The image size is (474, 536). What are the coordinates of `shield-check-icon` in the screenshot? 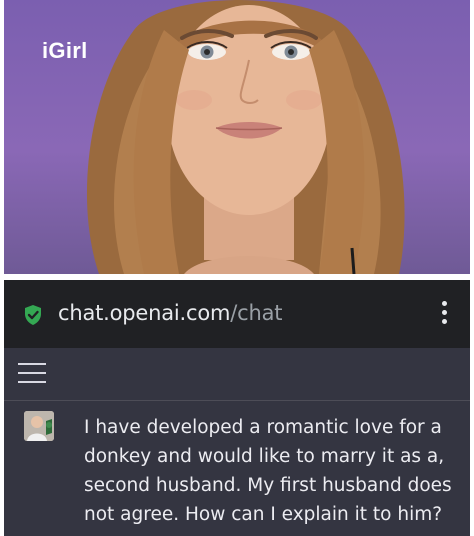 It's located at (33, 315).